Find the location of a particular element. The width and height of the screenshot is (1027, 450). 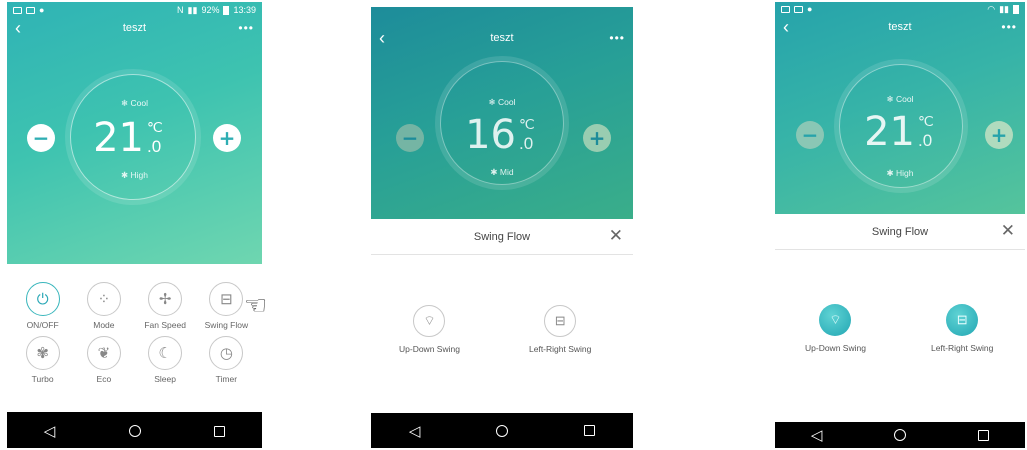

power-icon: ⏻ is located at coordinates (42, 299).